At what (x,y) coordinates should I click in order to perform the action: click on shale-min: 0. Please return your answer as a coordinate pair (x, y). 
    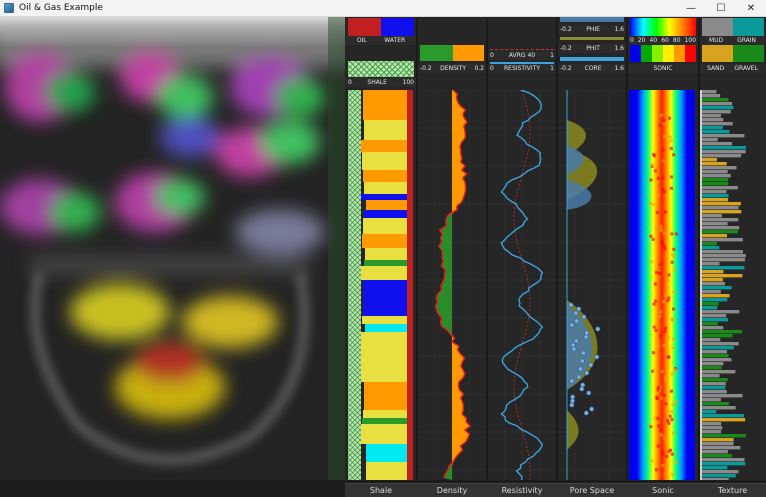
    Looking at the image, I should click on (350, 82).